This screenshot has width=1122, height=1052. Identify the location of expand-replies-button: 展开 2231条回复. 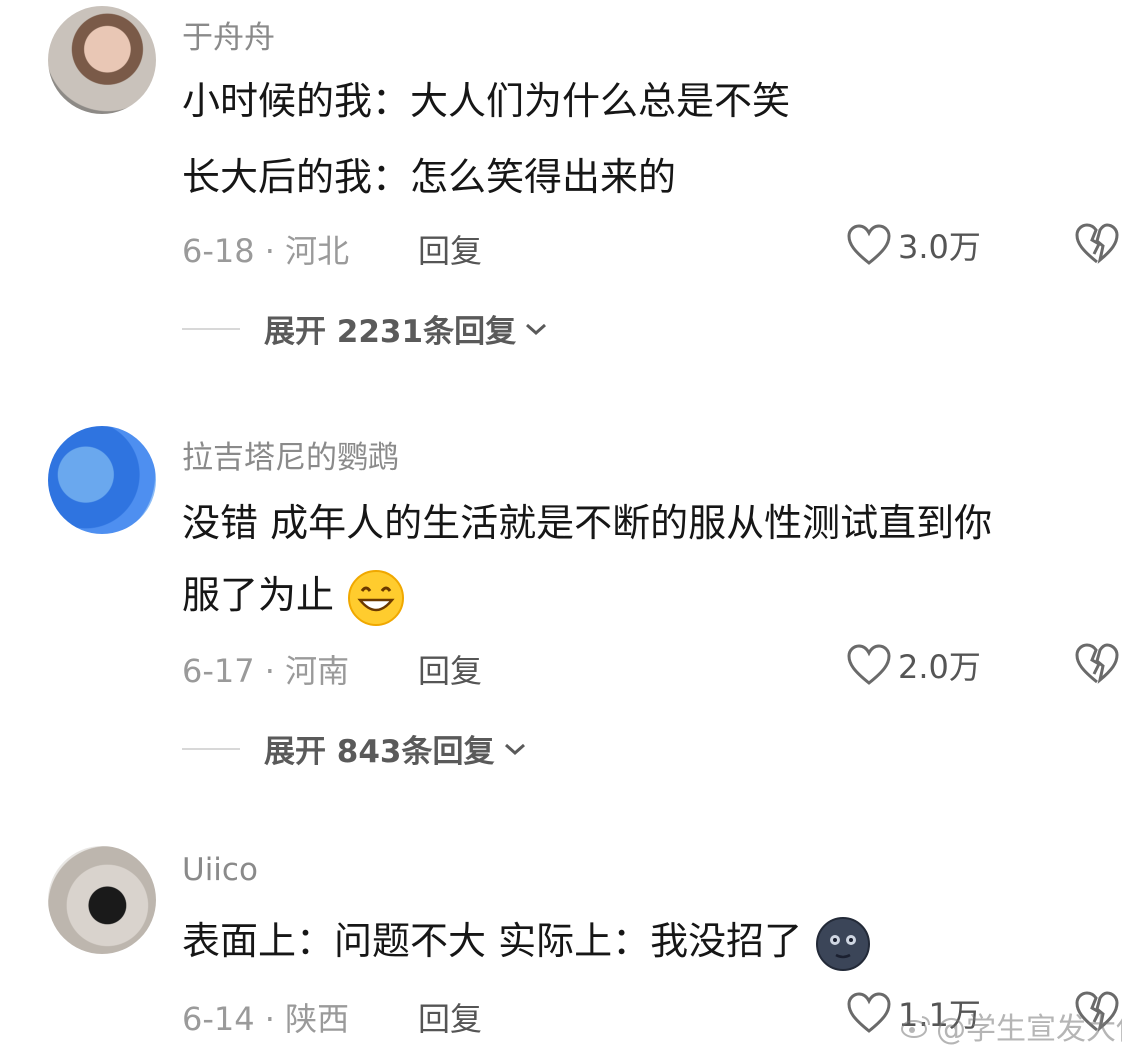
(366, 328).